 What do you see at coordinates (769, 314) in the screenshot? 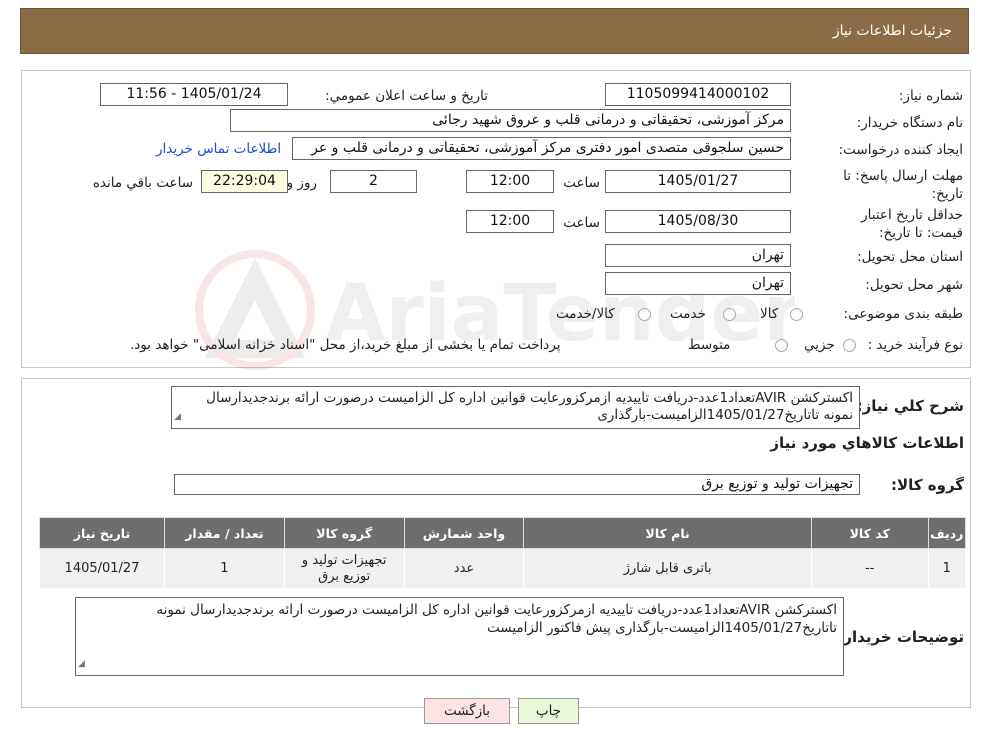
I see `category-option-goods: کالا` at bounding box center [769, 314].